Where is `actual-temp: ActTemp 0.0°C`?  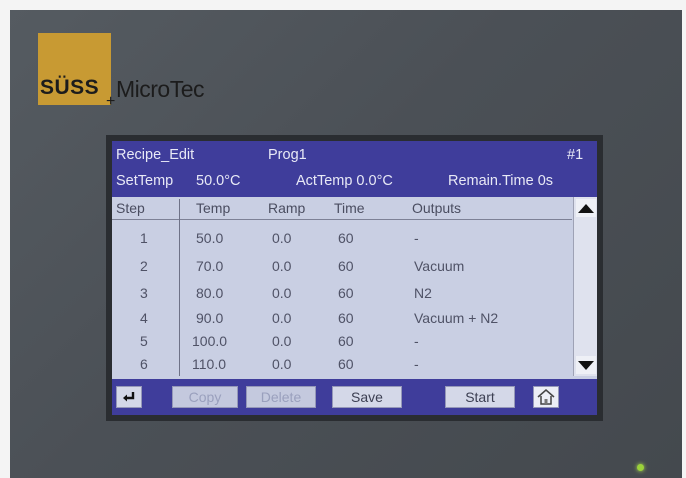 actual-temp: ActTemp 0.0°C is located at coordinates (344, 181).